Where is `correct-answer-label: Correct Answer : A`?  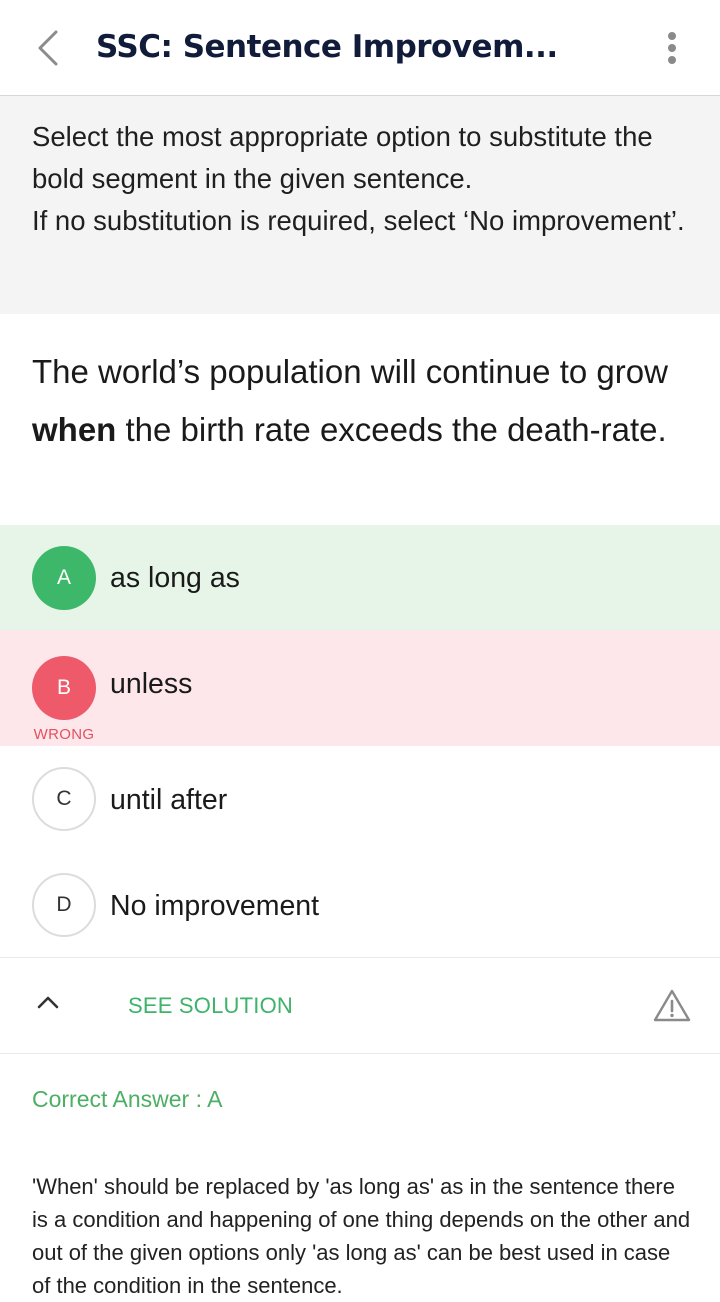 correct-answer-label: Correct Answer : A is located at coordinates (127, 1099).